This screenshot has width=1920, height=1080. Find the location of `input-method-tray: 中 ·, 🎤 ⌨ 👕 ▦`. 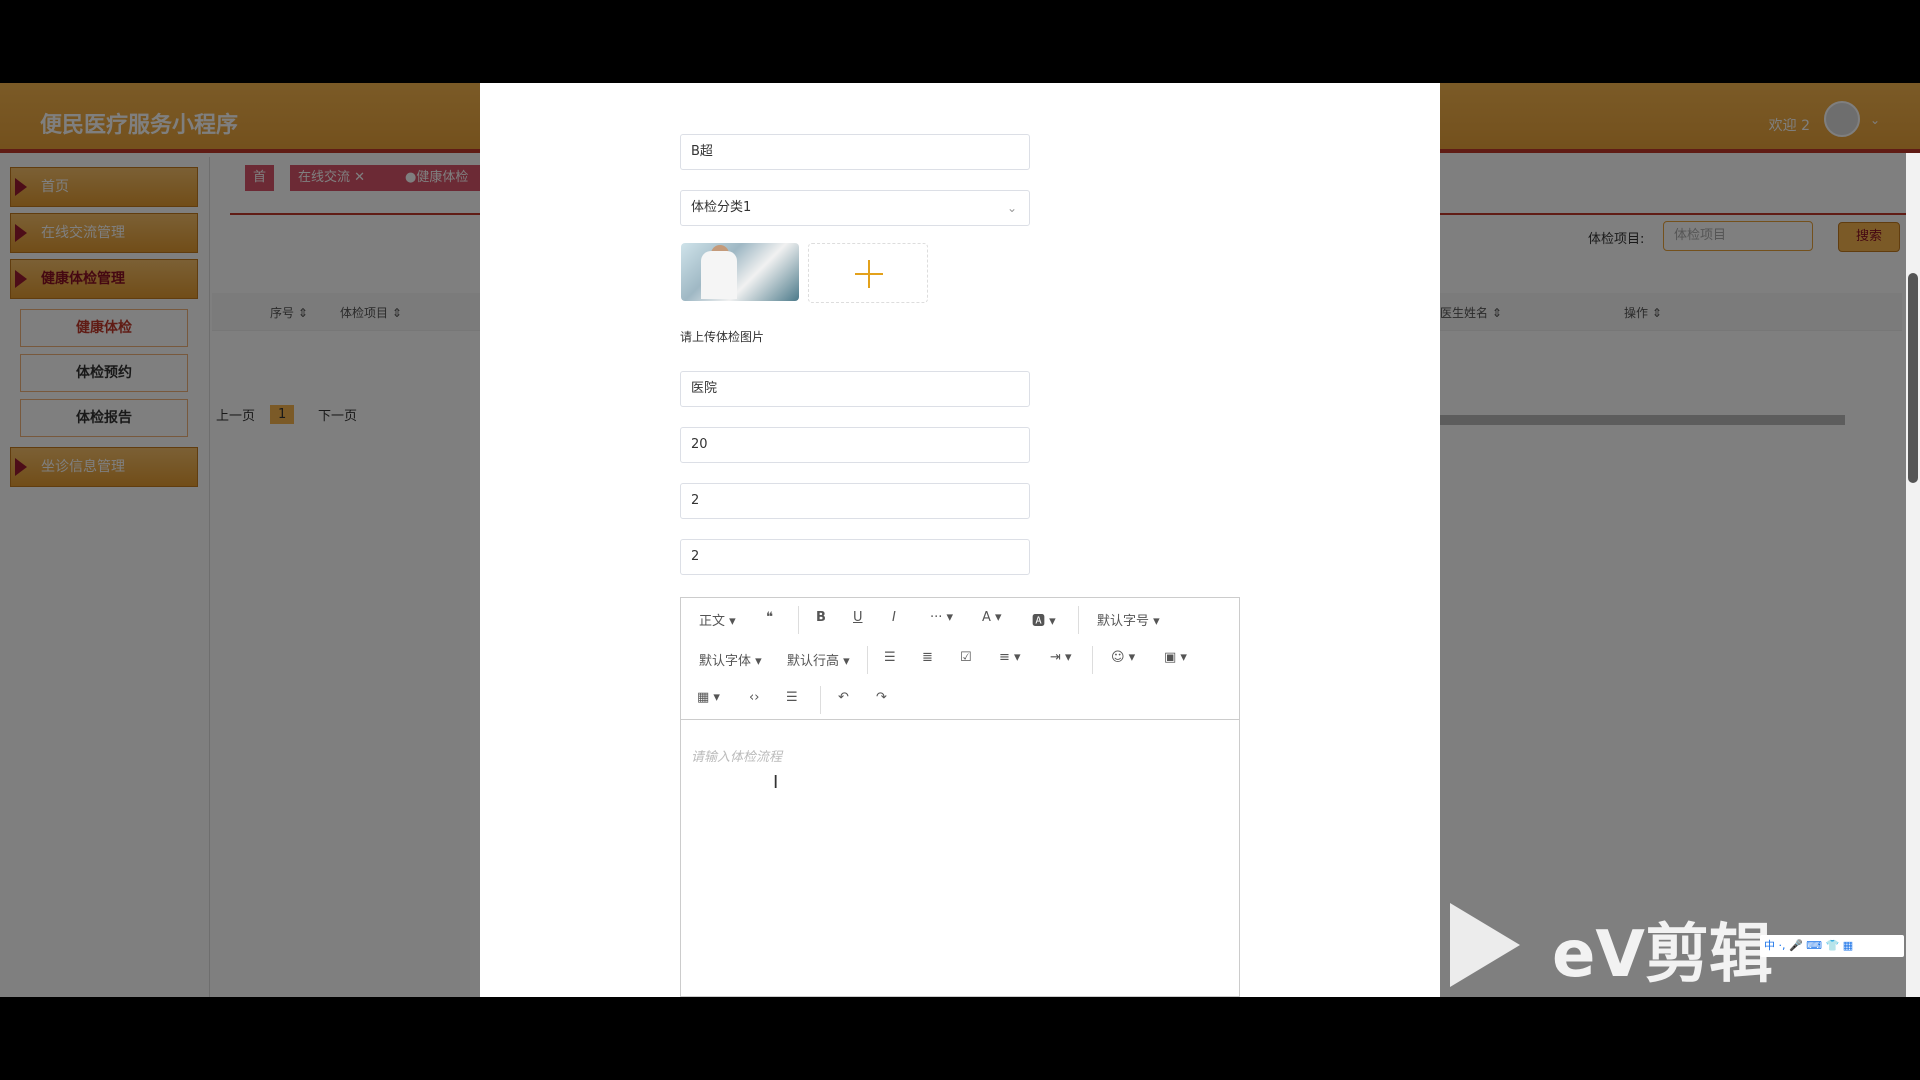

input-method-tray: 中 ·, 🎤 ⌨ 👕 ▦ is located at coordinates (1832, 946).